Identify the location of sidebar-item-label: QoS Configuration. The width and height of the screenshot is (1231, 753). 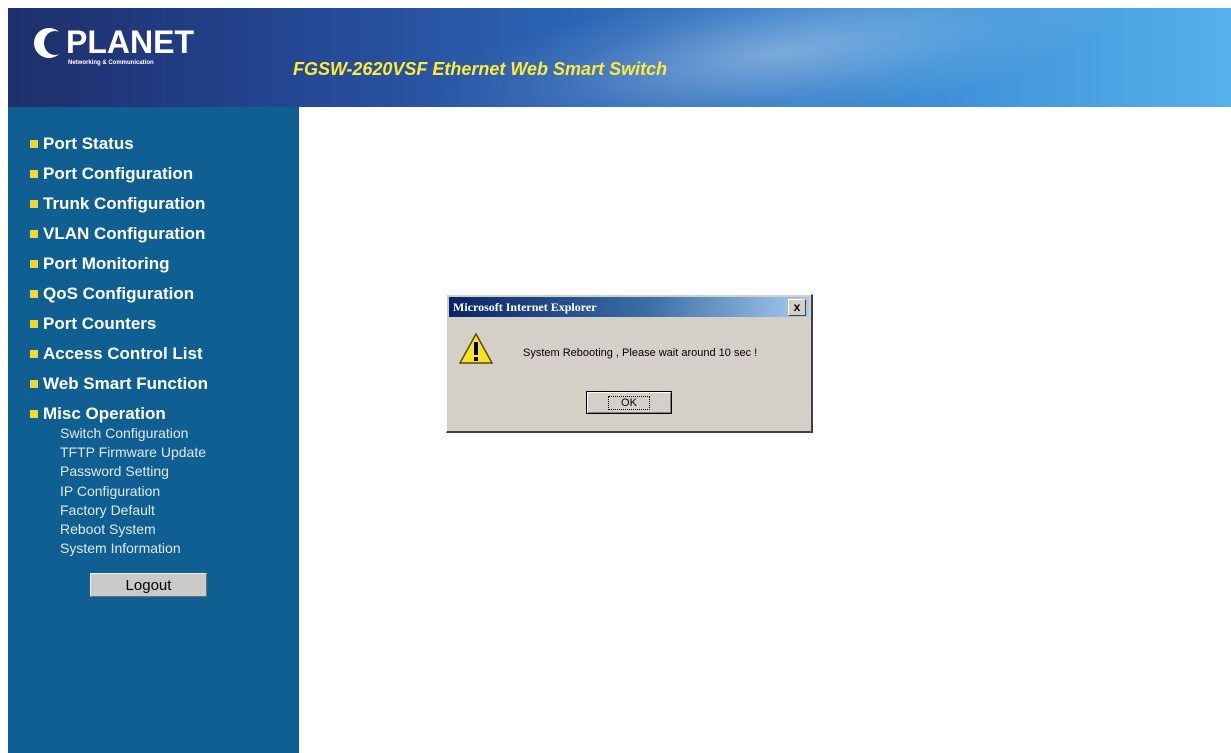
(119, 293).